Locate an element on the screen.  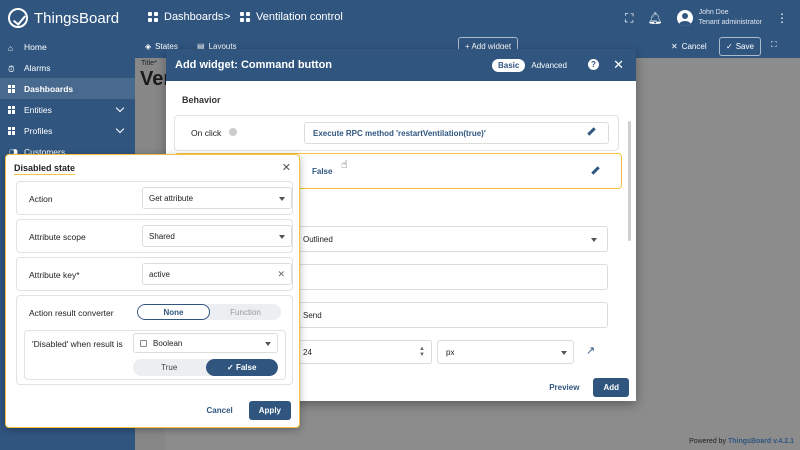
tab-basic: Basic is located at coordinates (509, 65).